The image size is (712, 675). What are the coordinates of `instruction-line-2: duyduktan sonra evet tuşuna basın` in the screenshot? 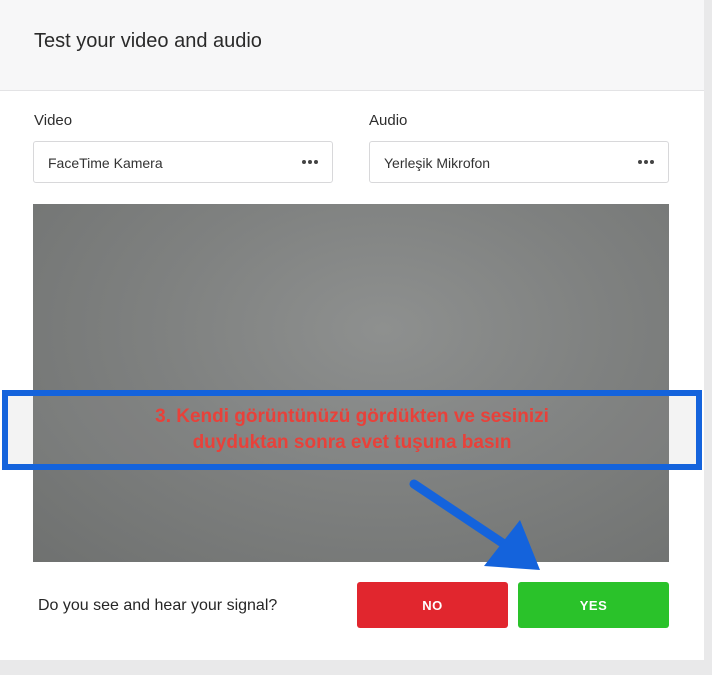 It's located at (352, 442).